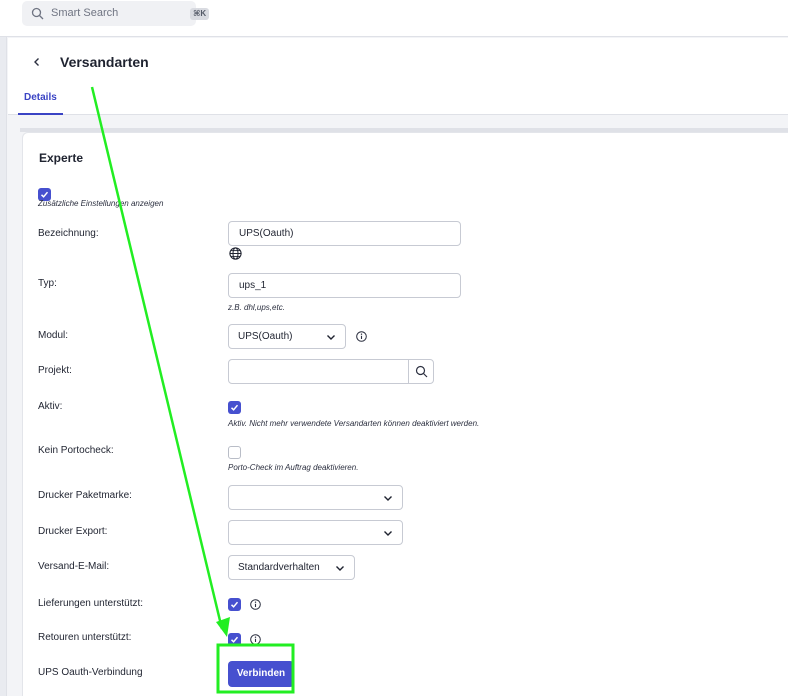 Image resolution: width=788 pixels, height=696 pixels. Describe the element at coordinates (256, 307) in the screenshot. I see `typ-hint: z.B. dhl,ups,etc.` at that location.